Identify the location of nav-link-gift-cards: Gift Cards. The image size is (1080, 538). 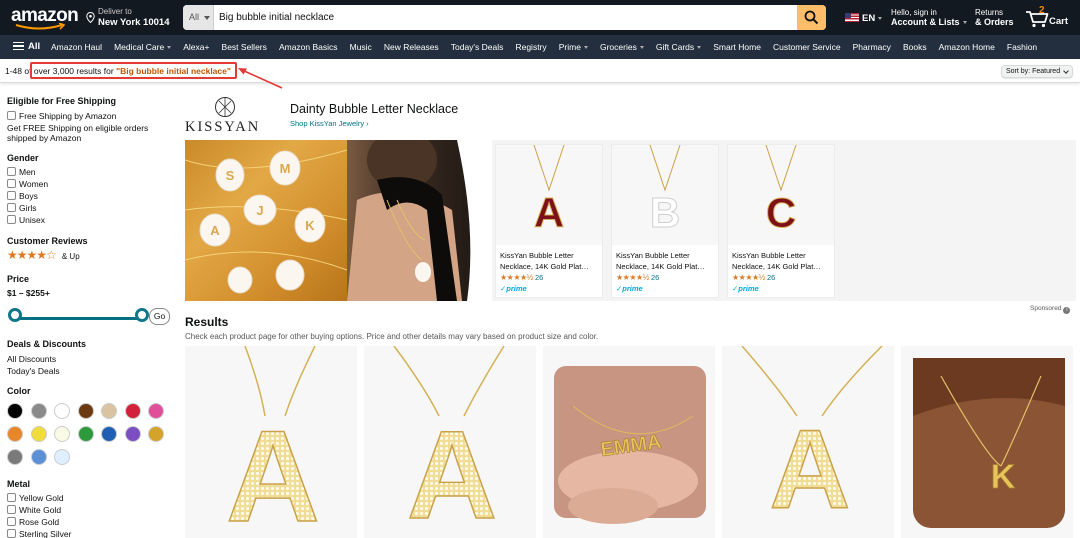
(677, 47).